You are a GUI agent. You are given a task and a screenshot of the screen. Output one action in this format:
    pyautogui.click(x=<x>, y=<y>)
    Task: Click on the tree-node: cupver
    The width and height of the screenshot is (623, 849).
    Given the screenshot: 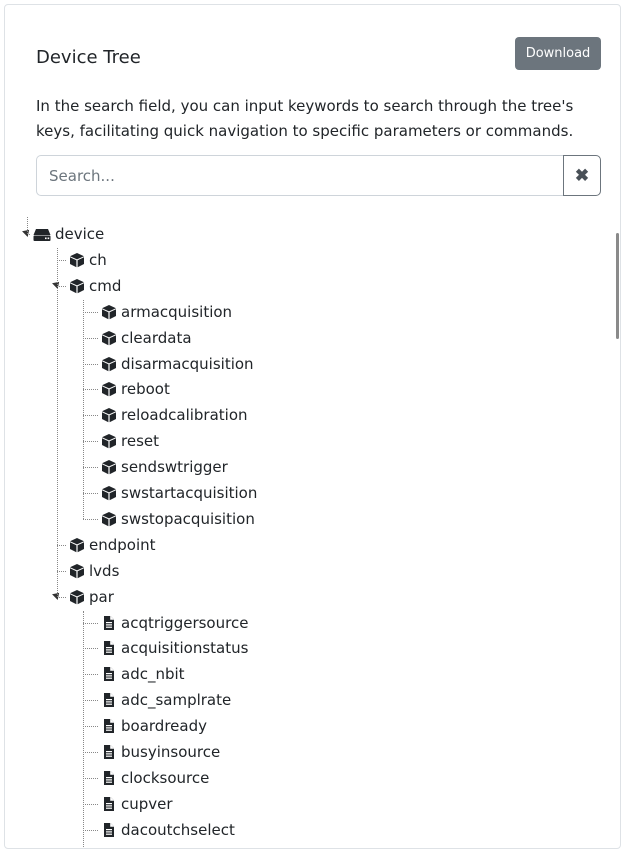 What is the action you would take?
    pyautogui.click(x=137, y=804)
    